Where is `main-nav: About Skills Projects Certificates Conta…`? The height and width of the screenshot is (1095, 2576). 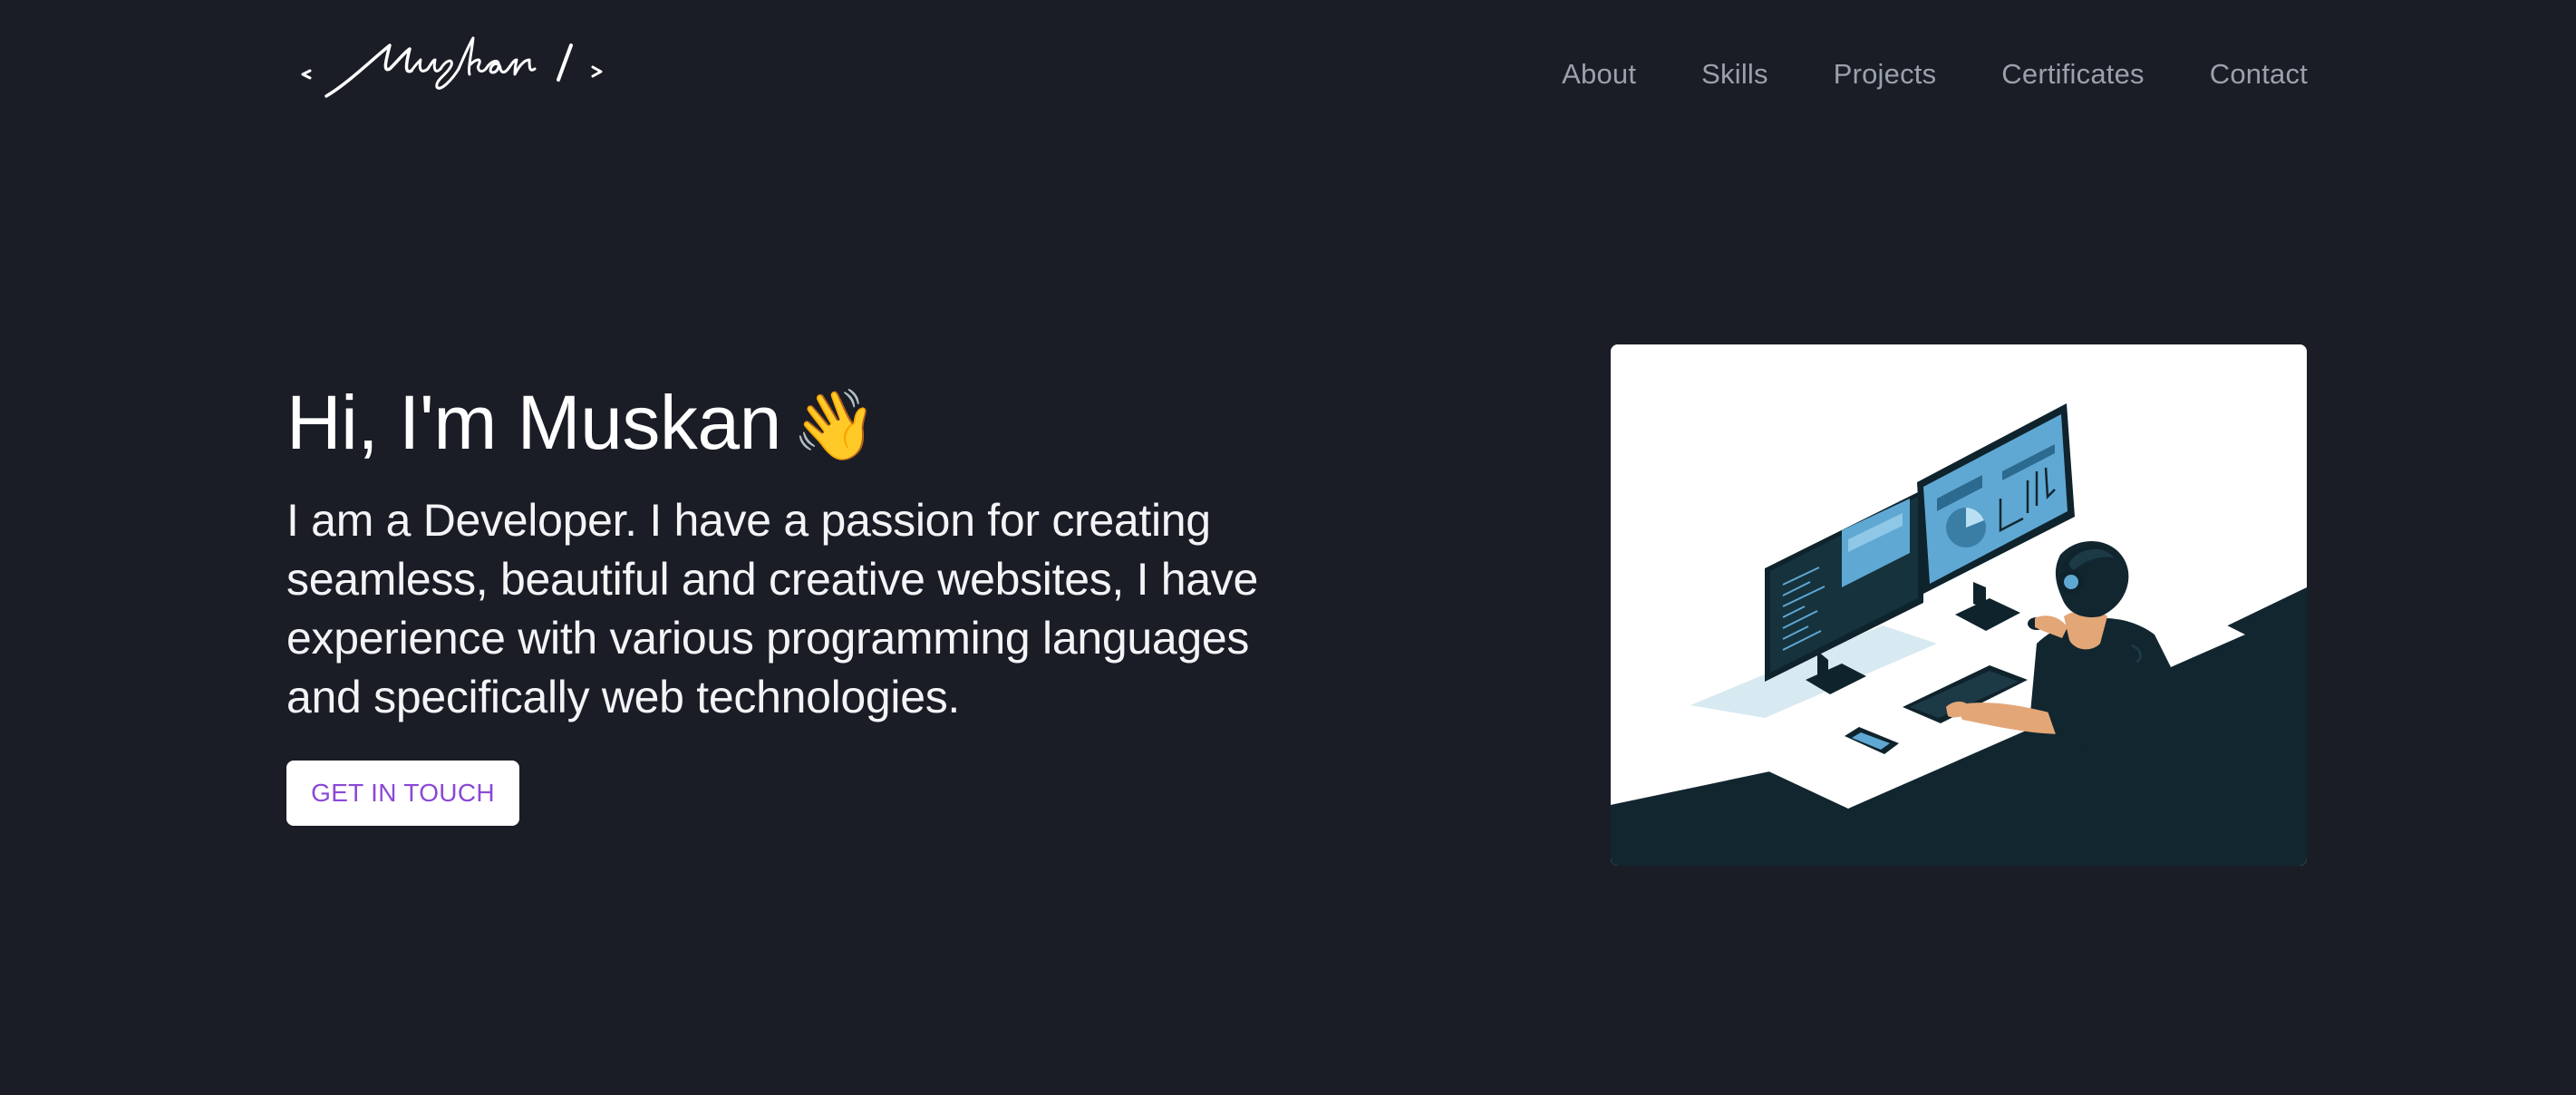
main-nav: About Skills Projects Certificates Conta… is located at coordinates (1935, 74).